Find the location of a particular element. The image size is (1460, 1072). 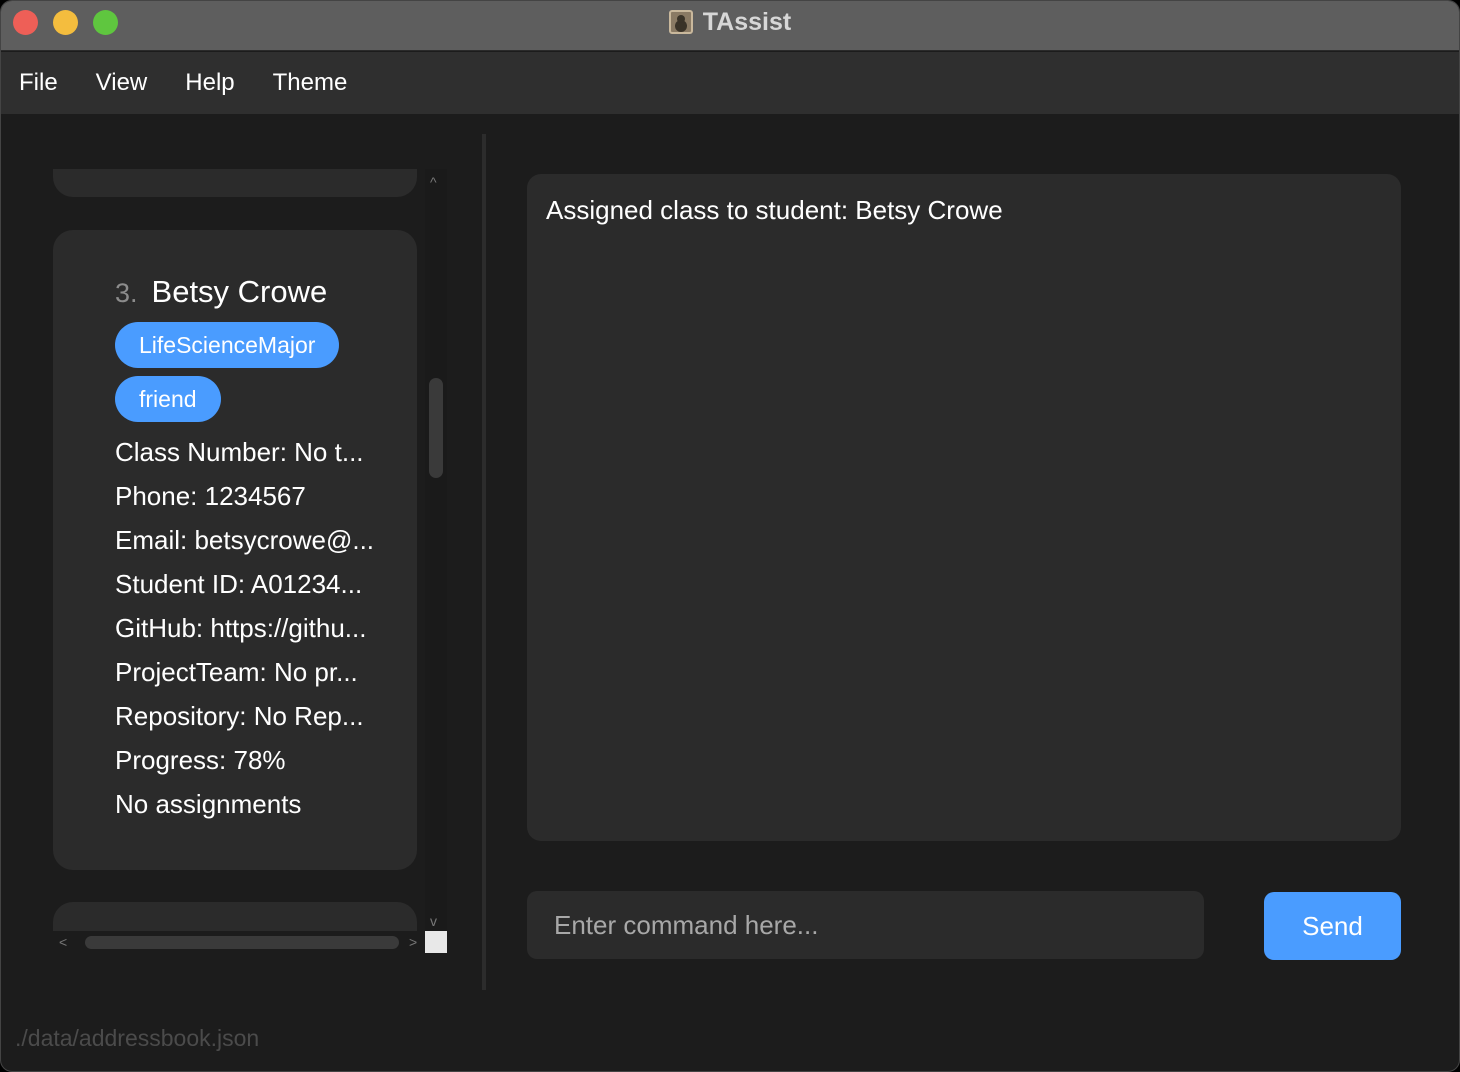

list-vertical-scrollbar: ^ v is located at coordinates (436, 550).